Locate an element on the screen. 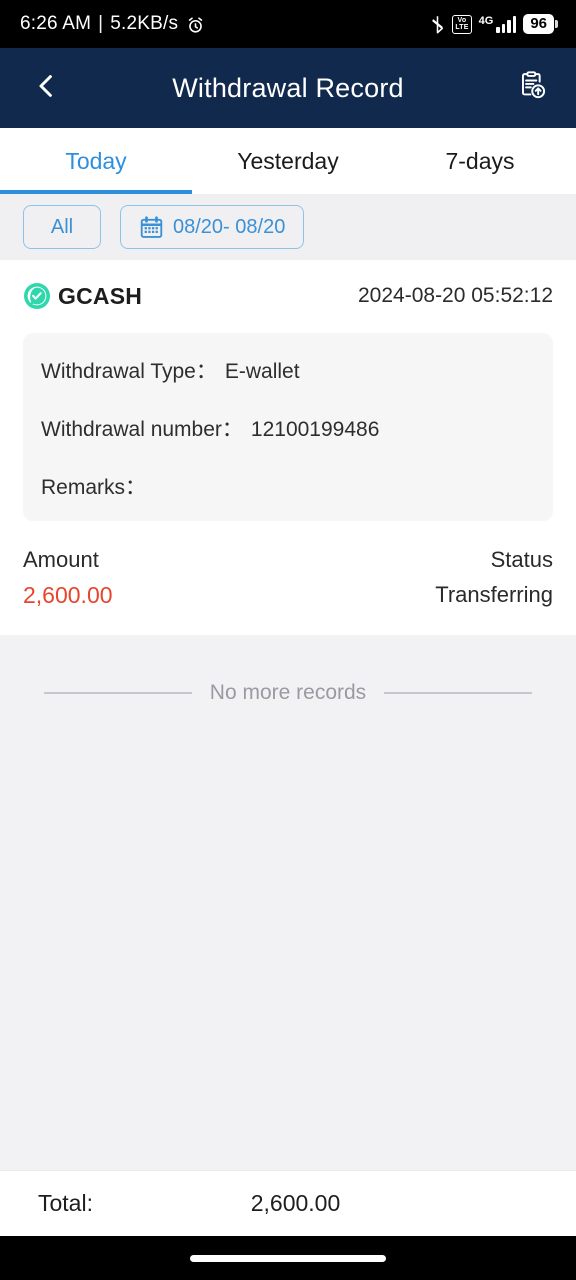 This screenshot has width=576, height=1280. calendar-icon is located at coordinates (151, 227).